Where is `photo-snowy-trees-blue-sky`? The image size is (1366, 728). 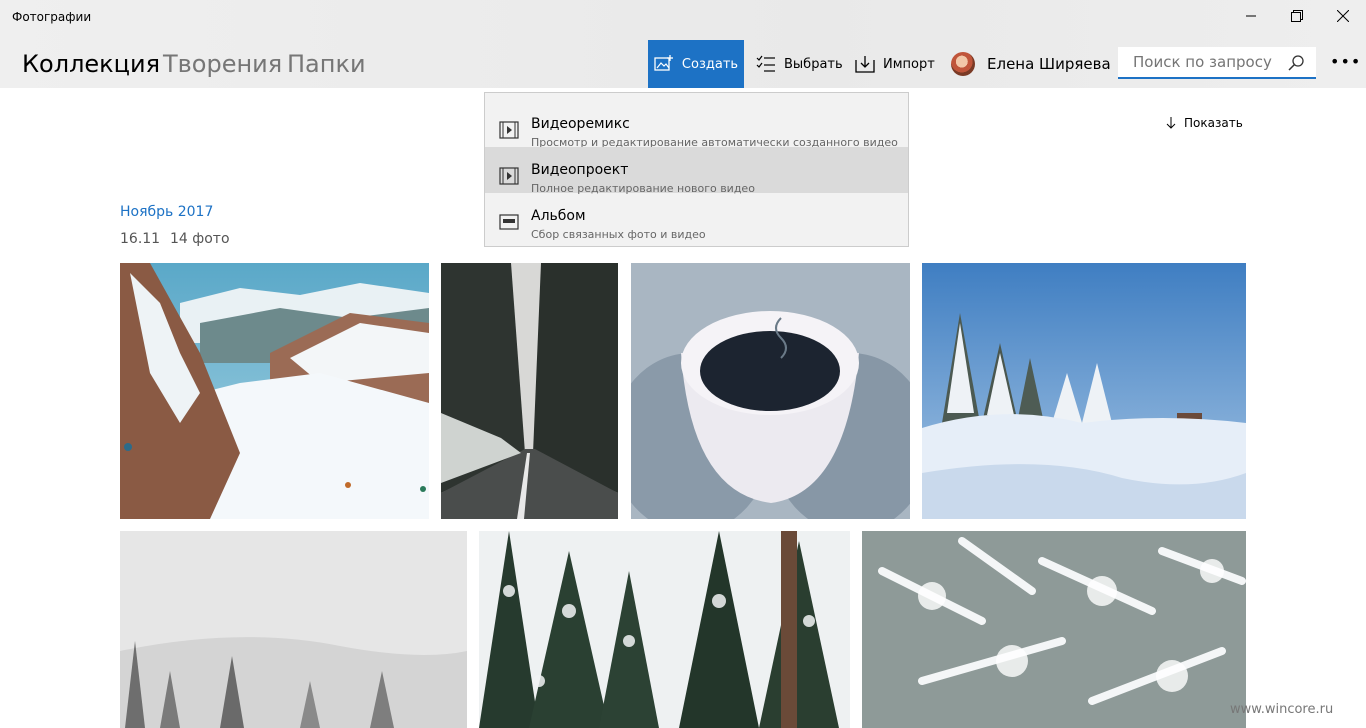
photo-snowy-trees-blue-sky is located at coordinates (1084, 391).